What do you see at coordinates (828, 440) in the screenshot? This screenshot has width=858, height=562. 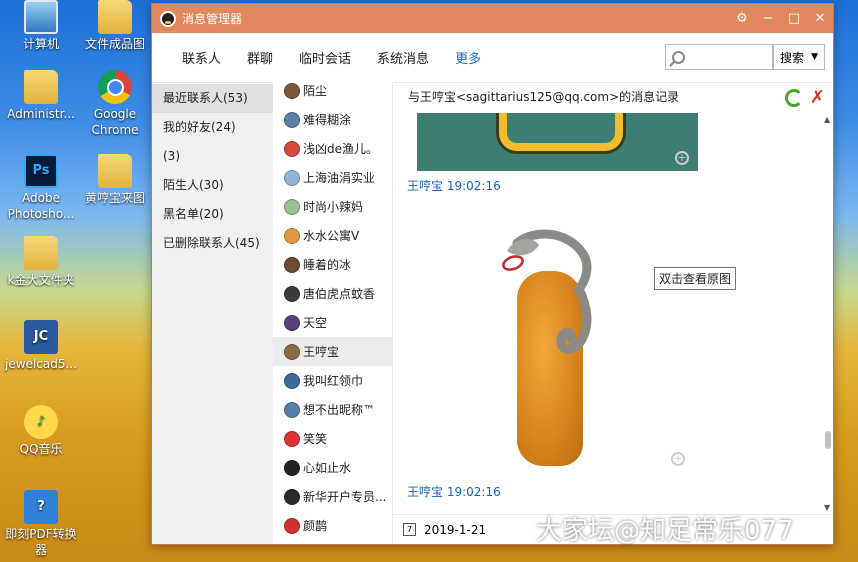 I see `scroll-thumb` at bounding box center [828, 440].